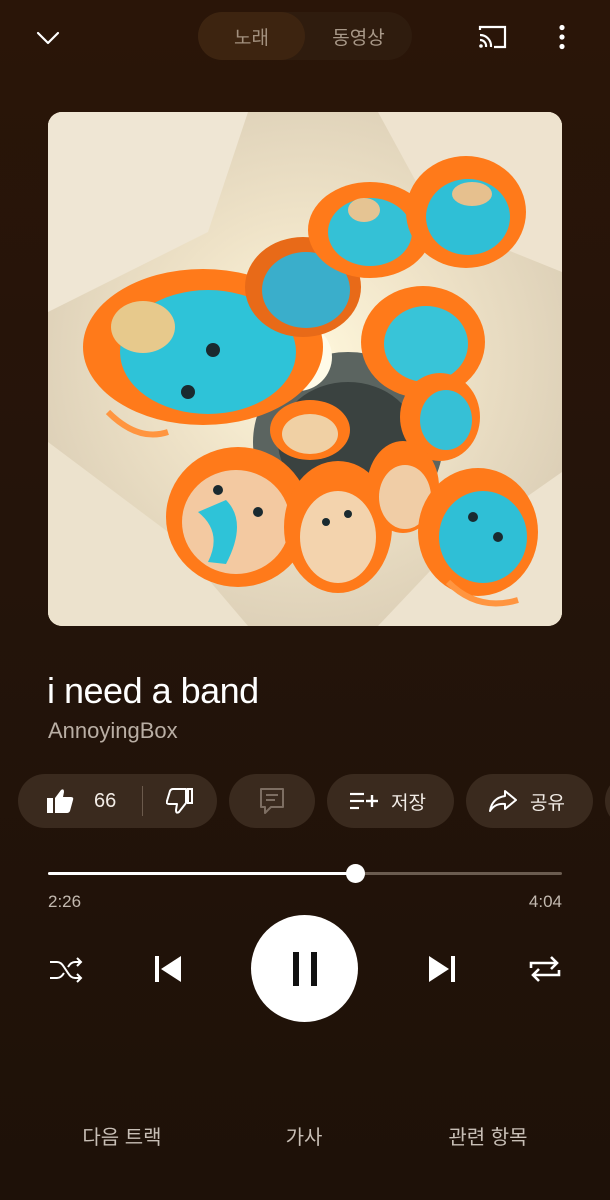 This screenshot has height=1200, width=610. I want to click on like-count: 66, so click(105, 800).